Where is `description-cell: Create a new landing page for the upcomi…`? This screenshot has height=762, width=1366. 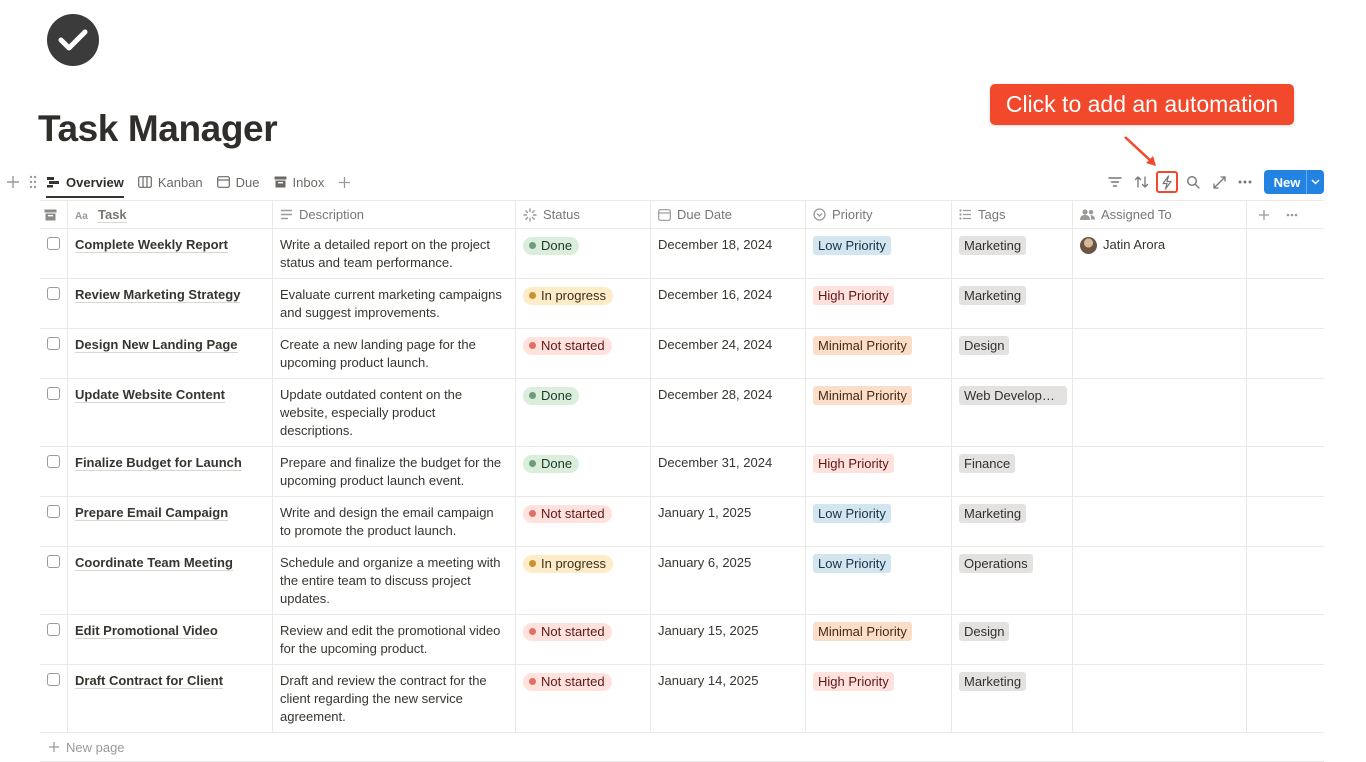
description-cell: Create a new landing page for the upcomi… is located at coordinates (394, 353).